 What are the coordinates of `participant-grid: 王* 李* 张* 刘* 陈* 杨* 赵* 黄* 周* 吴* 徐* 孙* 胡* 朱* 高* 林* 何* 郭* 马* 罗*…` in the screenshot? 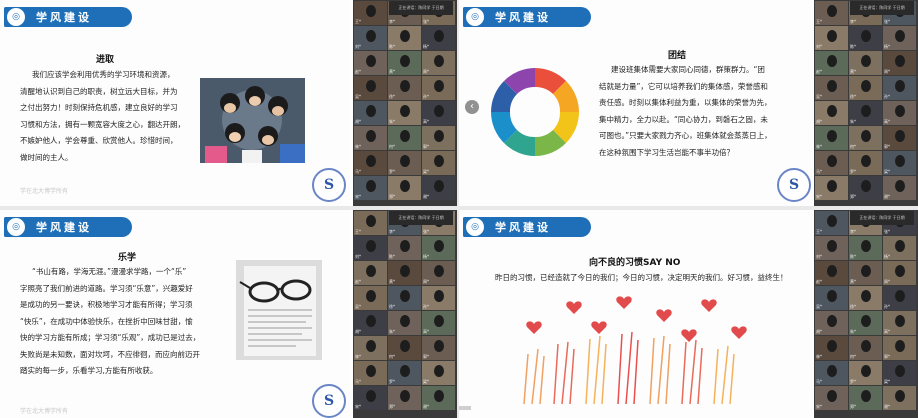 It's located at (405, 310).